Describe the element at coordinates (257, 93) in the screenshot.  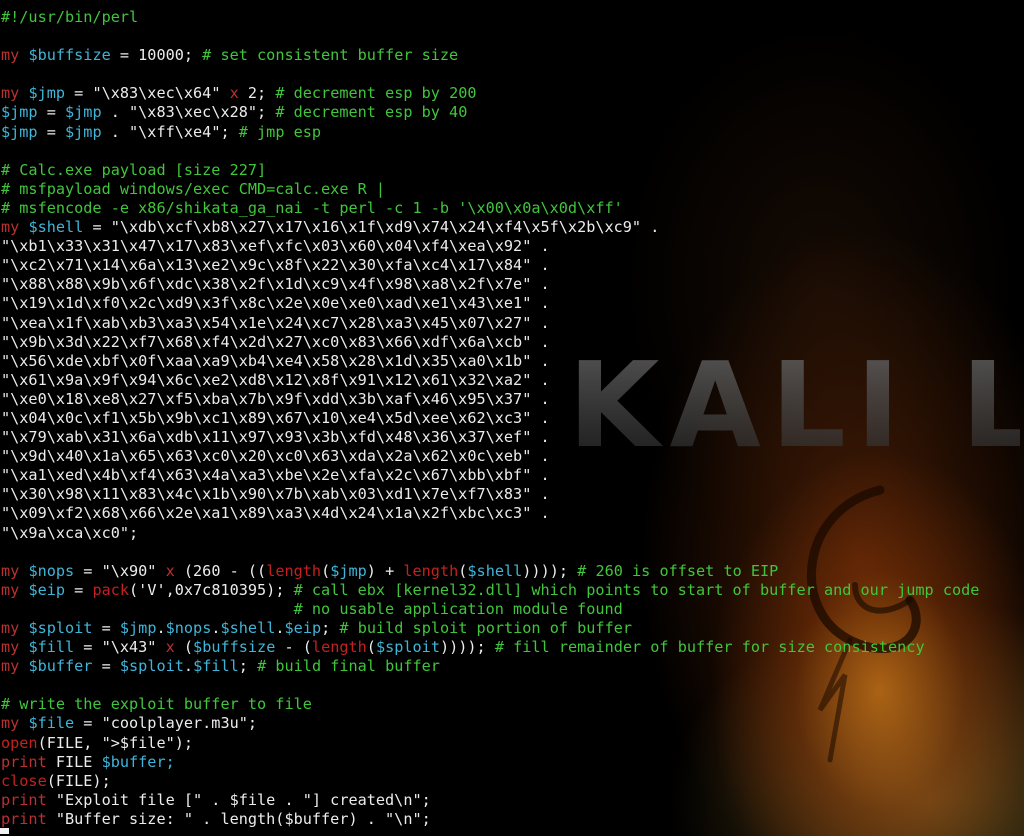
I see `code-token: 2;` at that location.